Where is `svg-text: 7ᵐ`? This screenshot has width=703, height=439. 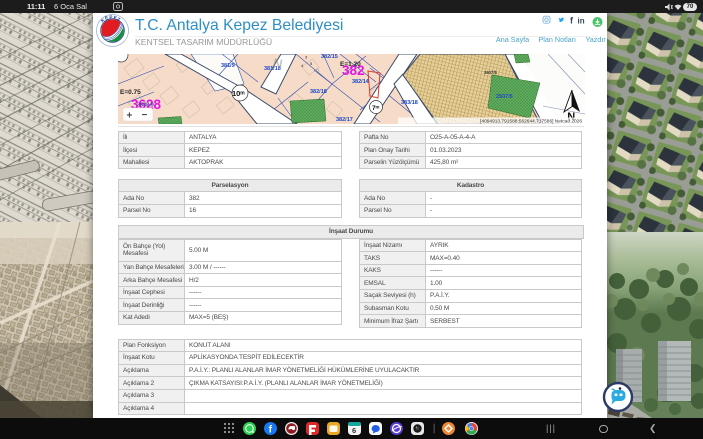
svg-text: 7ᵐ is located at coordinates (376, 108).